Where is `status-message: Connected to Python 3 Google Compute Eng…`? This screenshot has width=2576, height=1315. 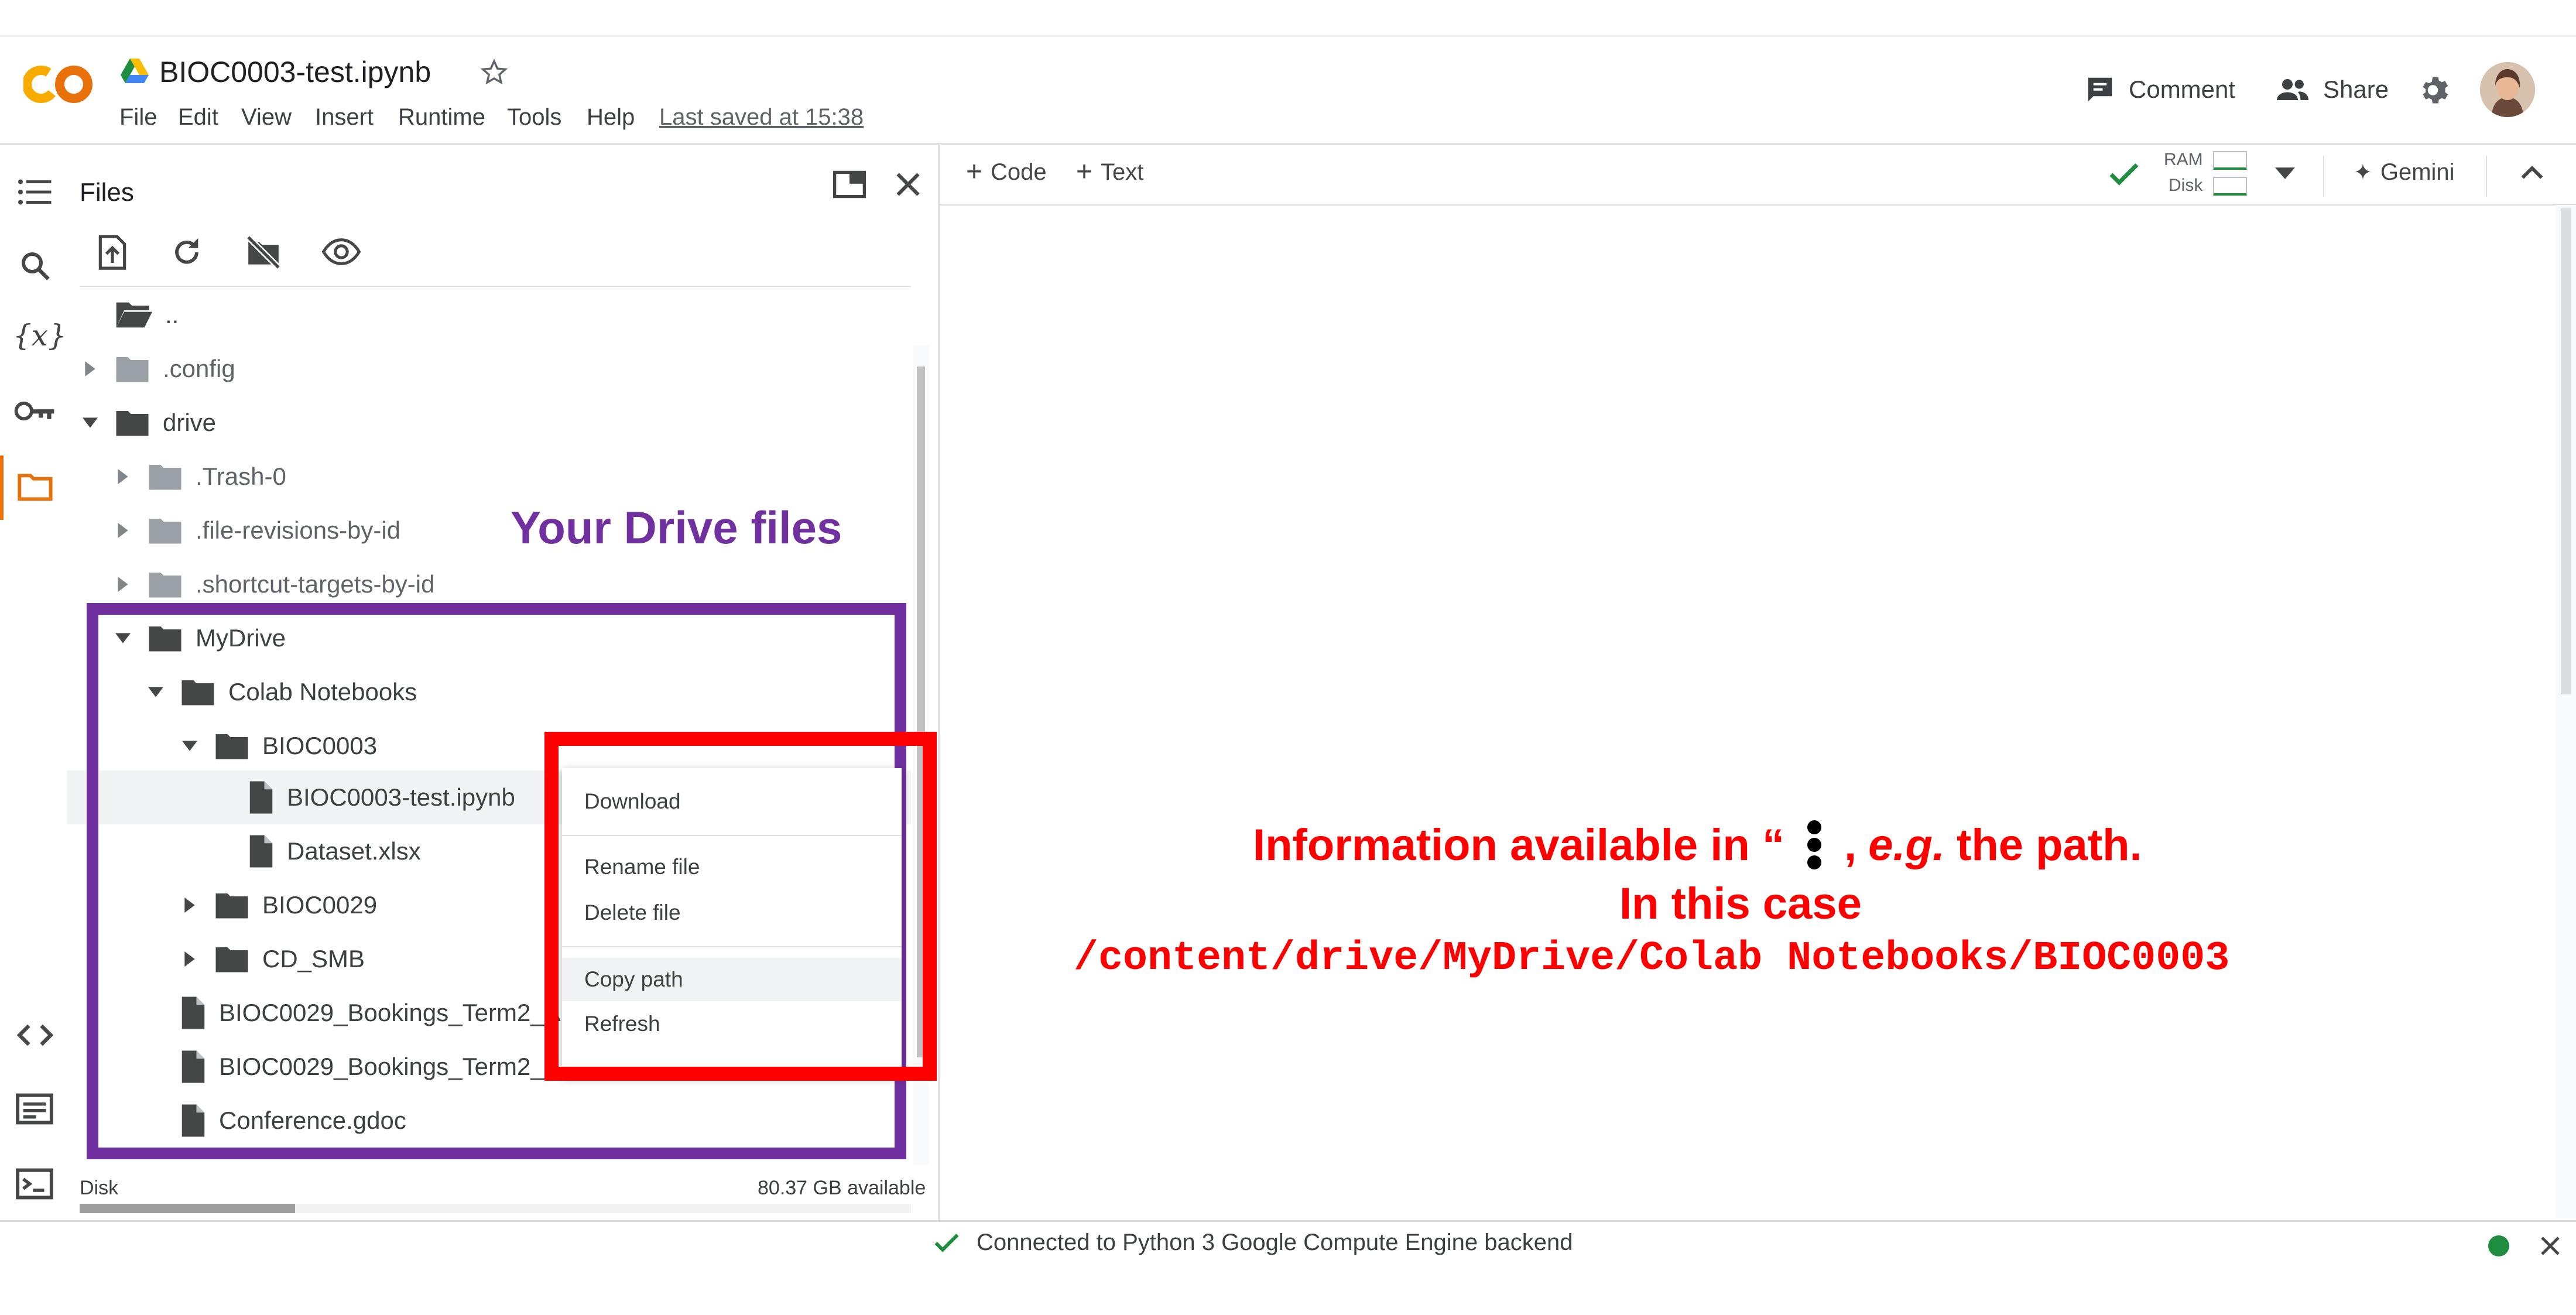 status-message: Connected to Python 3 Google Compute Eng… is located at coordinates (1275, 1242).